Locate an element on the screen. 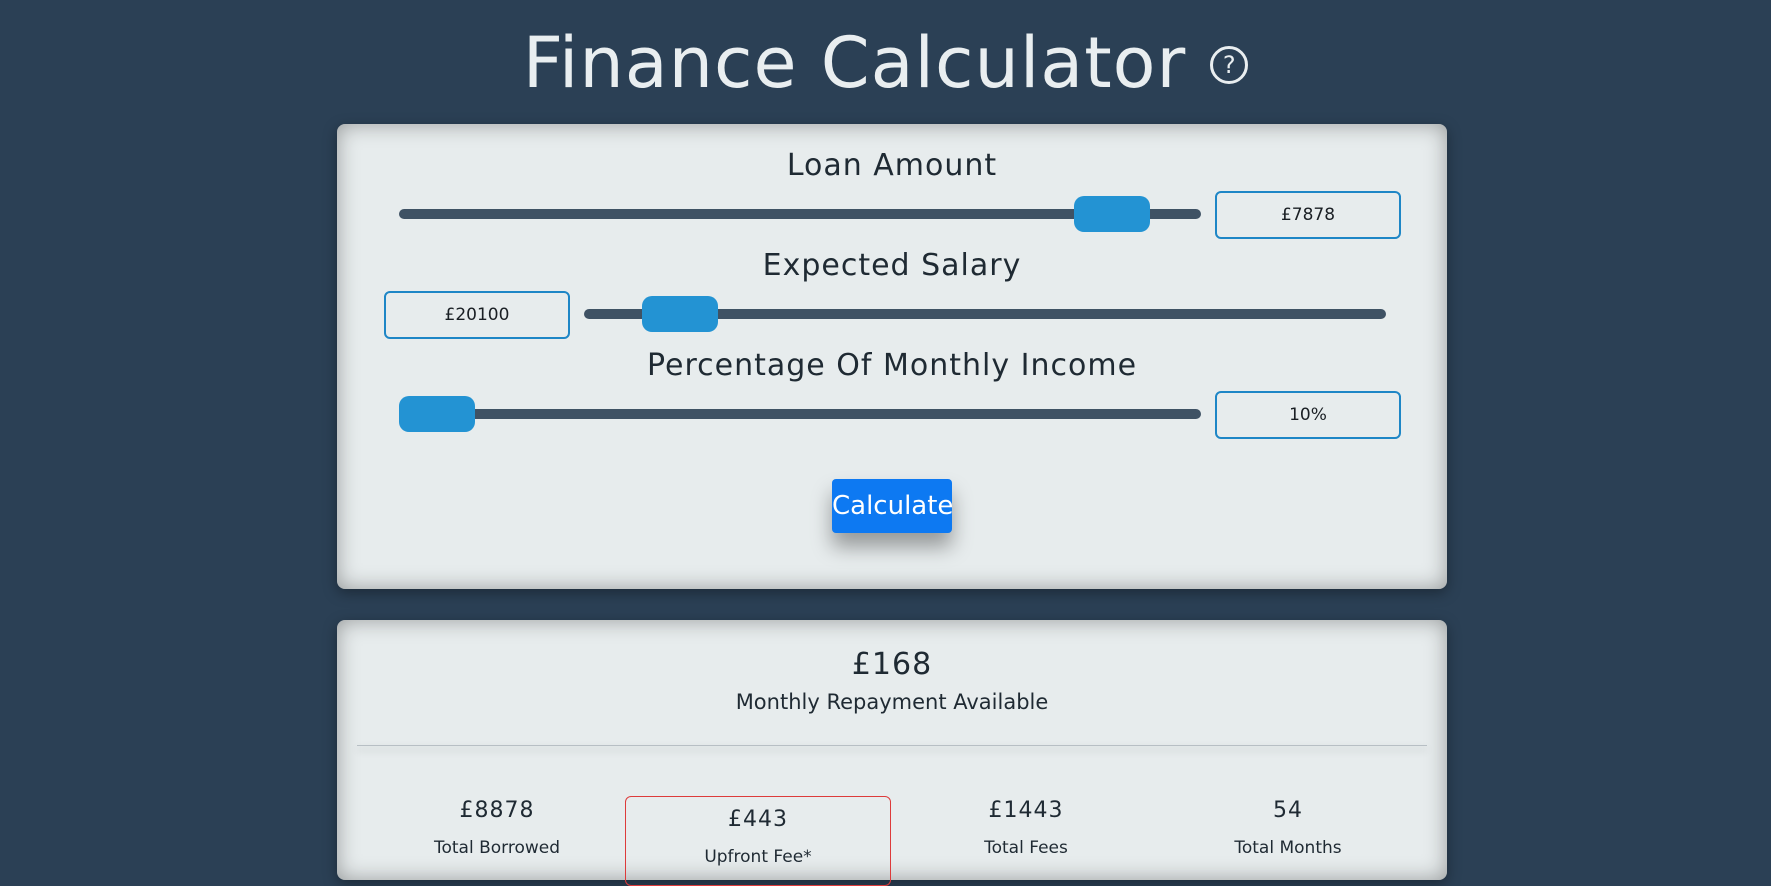 The width and height of the screenshot is (1771, 886). divider is located at coordinates (892, 745).